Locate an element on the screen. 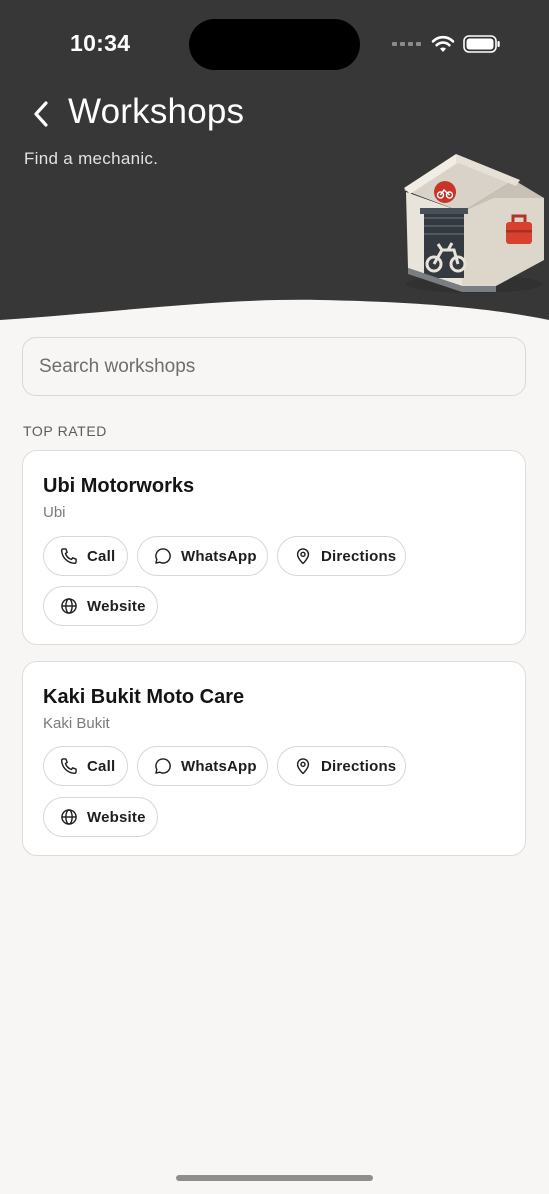 This screenshot has width=549, height=1194. workshop-name: Kaki Bukit Moto Care is located at coordinates (144, 697).